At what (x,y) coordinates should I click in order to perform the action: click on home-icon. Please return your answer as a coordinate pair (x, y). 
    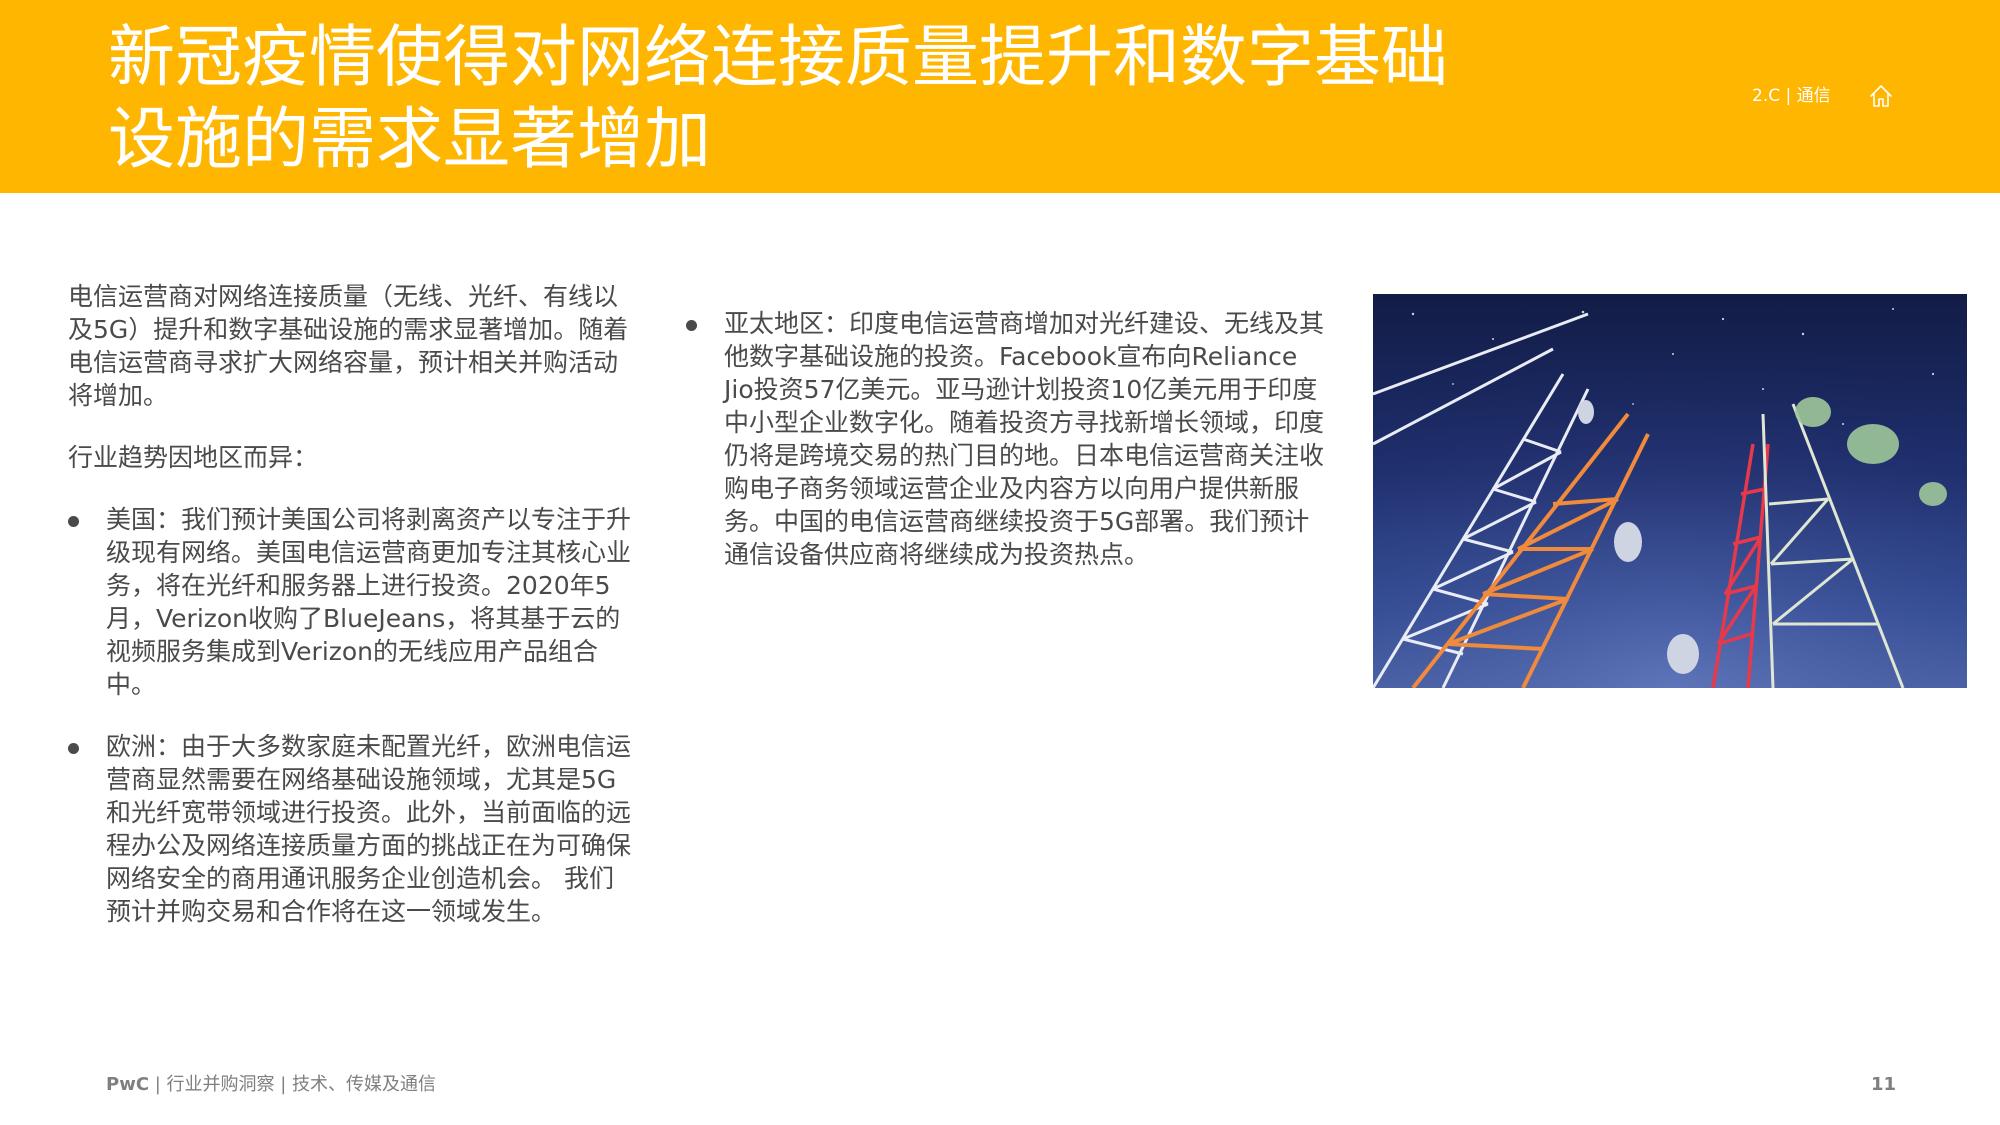
    Looking at the image, I should click on (1881, 96).